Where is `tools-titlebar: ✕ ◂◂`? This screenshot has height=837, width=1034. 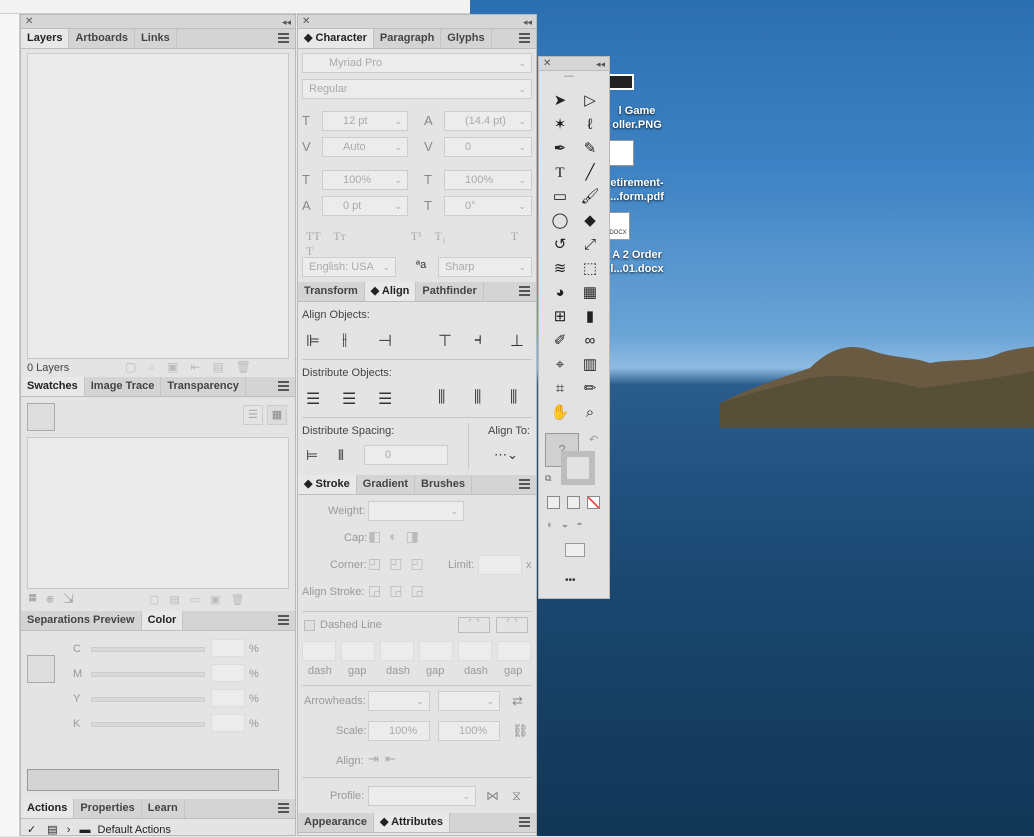 tools-titlebar: ✕ ◂◂ is located at coordinates (574, 64).